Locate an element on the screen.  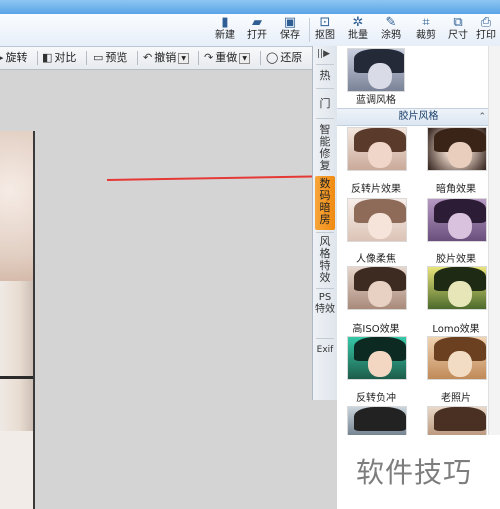
compare-label: 对比 is located at coordinates (65, 57).